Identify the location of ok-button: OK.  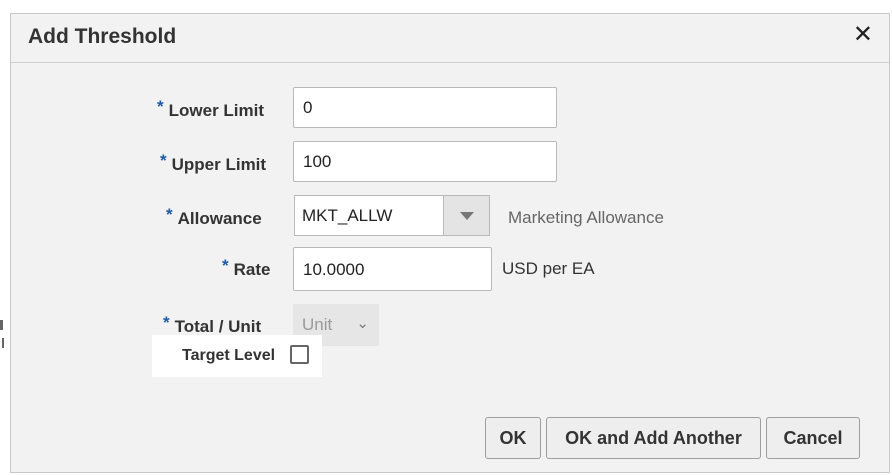
(513, 438).